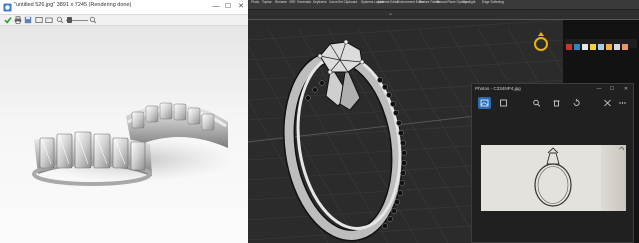 The image size is (639, 243). Describe the element at coordinates (304, 2) in the screenshot. I see `ribbon-item: Generator` at that location.